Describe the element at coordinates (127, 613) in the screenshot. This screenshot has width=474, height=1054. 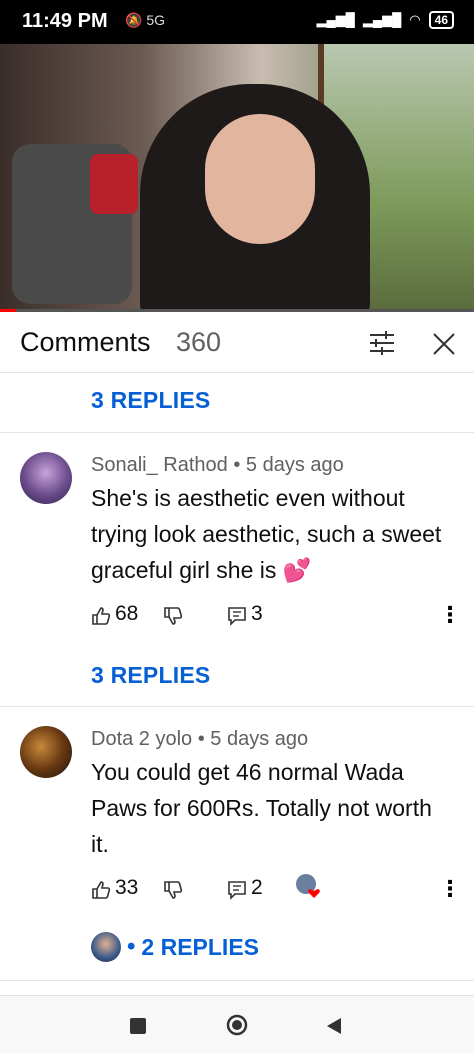
I see `like-count: 68` at that location.